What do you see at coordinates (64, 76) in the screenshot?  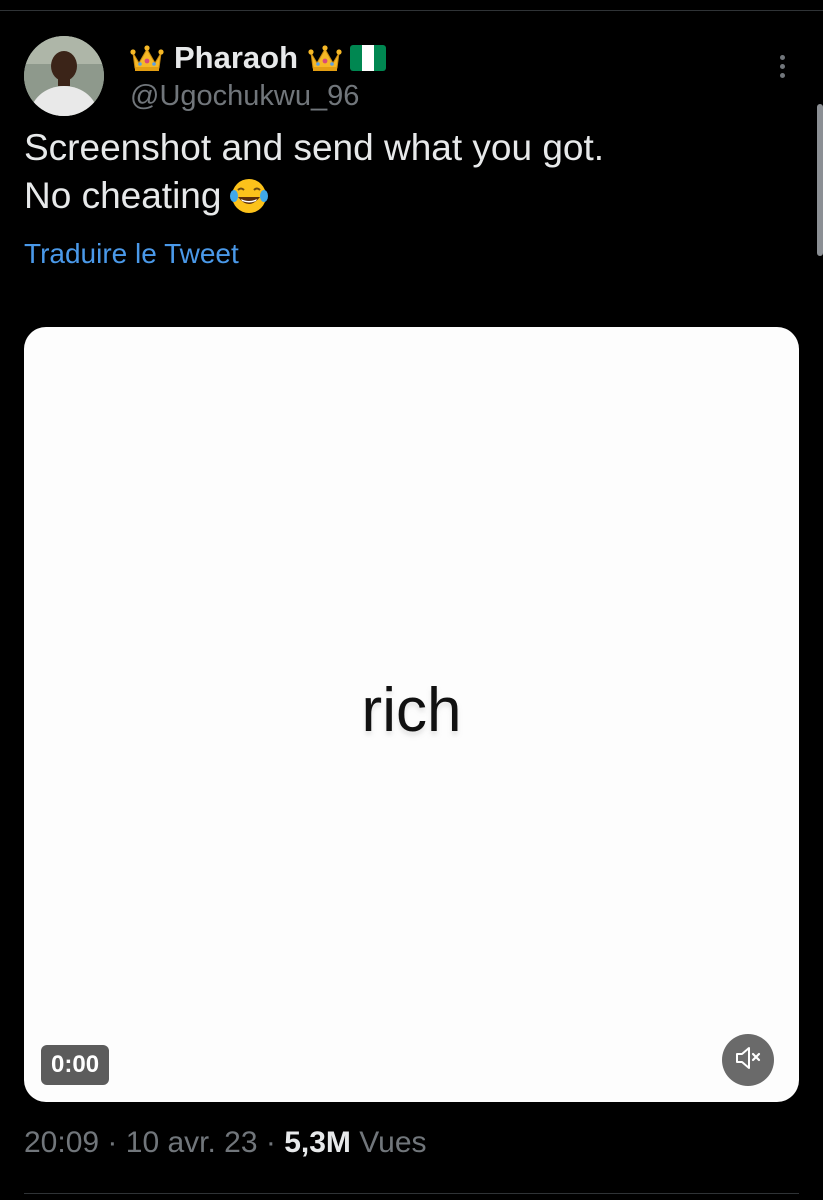 I see `avatar` at bounding box center [64, 76].